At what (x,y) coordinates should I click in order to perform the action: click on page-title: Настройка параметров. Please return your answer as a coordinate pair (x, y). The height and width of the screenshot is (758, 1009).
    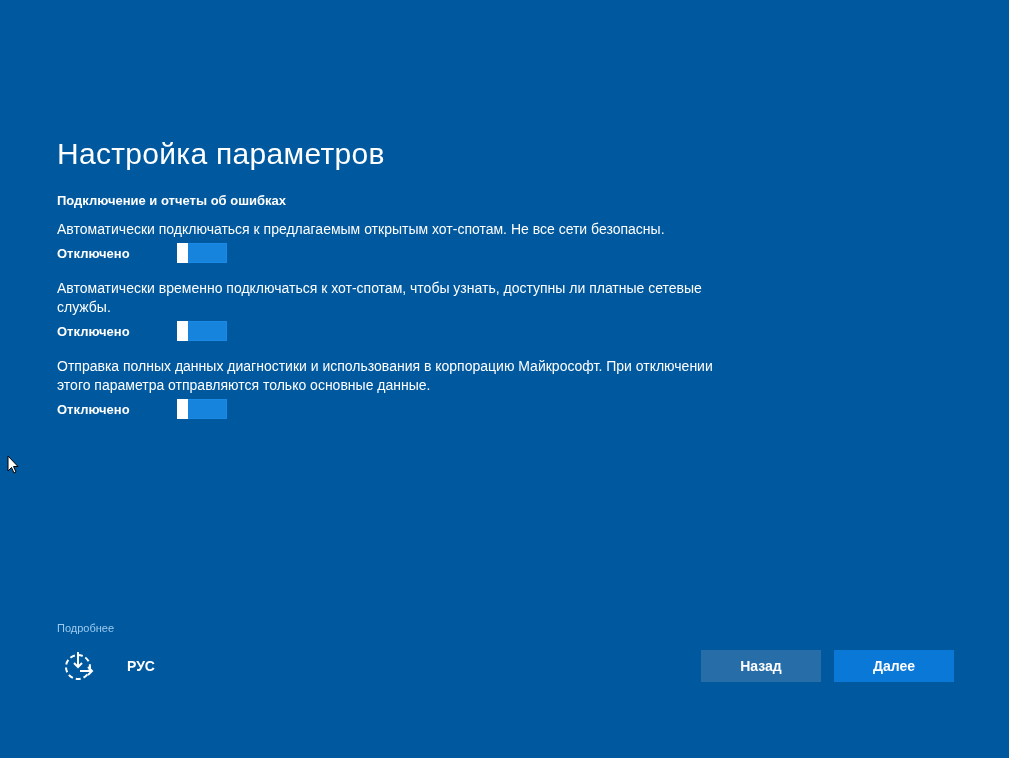
    Looking at the image, I should click on (221, 154).